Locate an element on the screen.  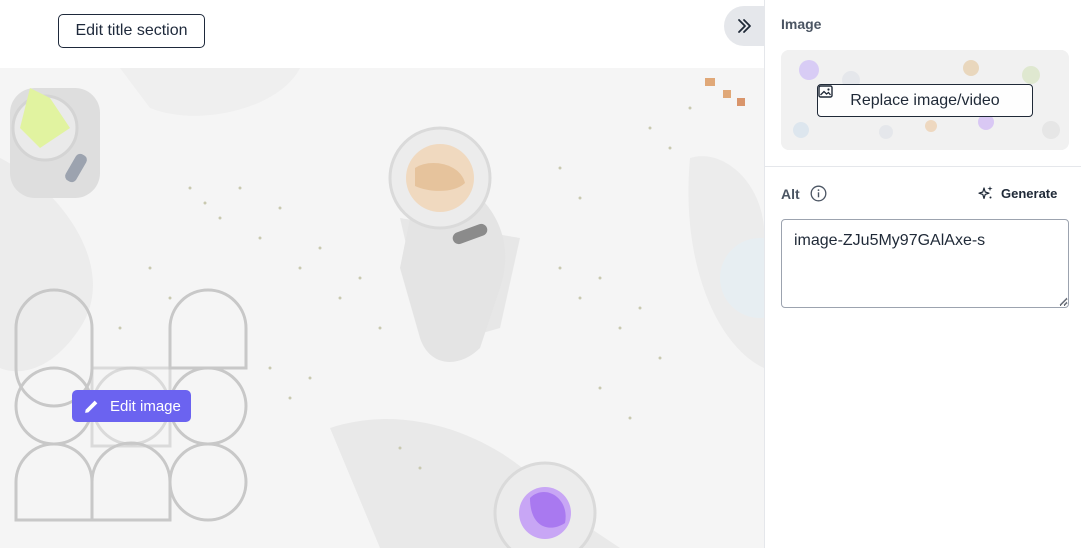
pencil-icon is located at coordinates (91, 406).